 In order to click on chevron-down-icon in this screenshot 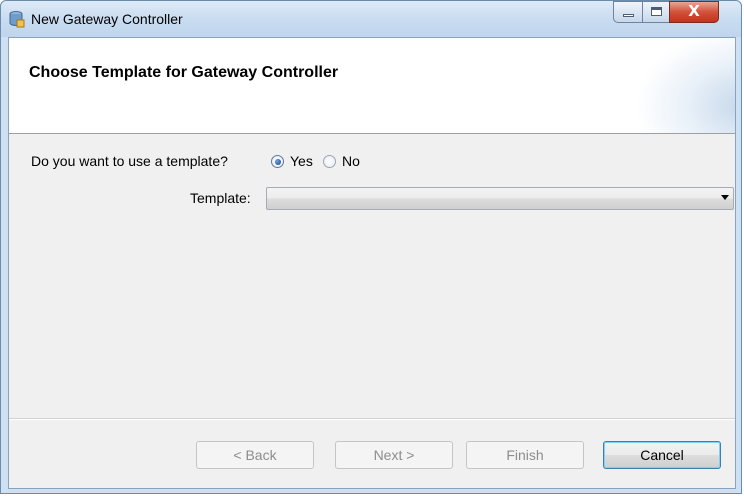, I will do `click(725, 197)`.